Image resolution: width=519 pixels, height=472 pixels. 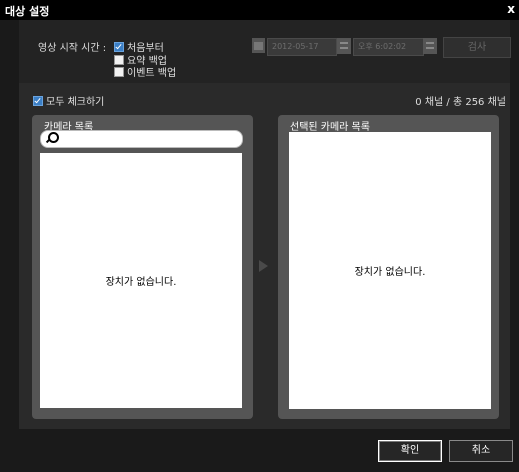 What do you see at coordinates (330, 127) in the screenshot?
I see `selected-list-title: 선택된 카메라 목록` at bounding box center [330, 127].